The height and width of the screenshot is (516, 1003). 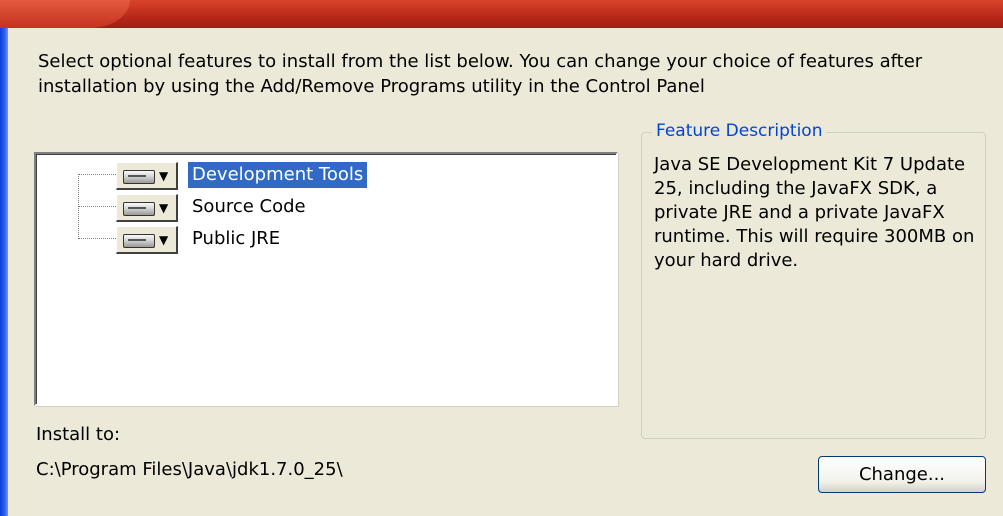 I want to click on install-to-label: Install to:, so click(x=78, y=434).